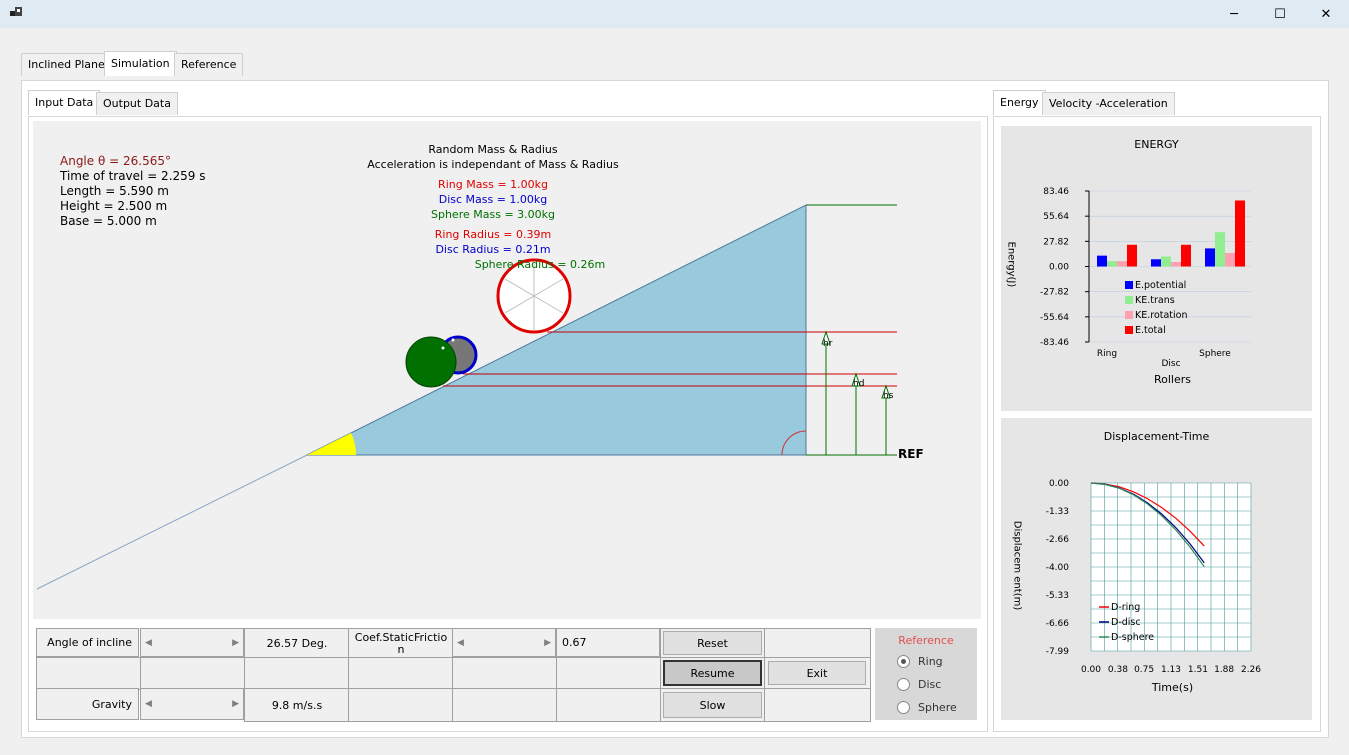  What do you see at coordinates (297, 705) in the screenshot?
I see `gravity-value: 9.8 m/s.s` at bounding box center [297, 705].